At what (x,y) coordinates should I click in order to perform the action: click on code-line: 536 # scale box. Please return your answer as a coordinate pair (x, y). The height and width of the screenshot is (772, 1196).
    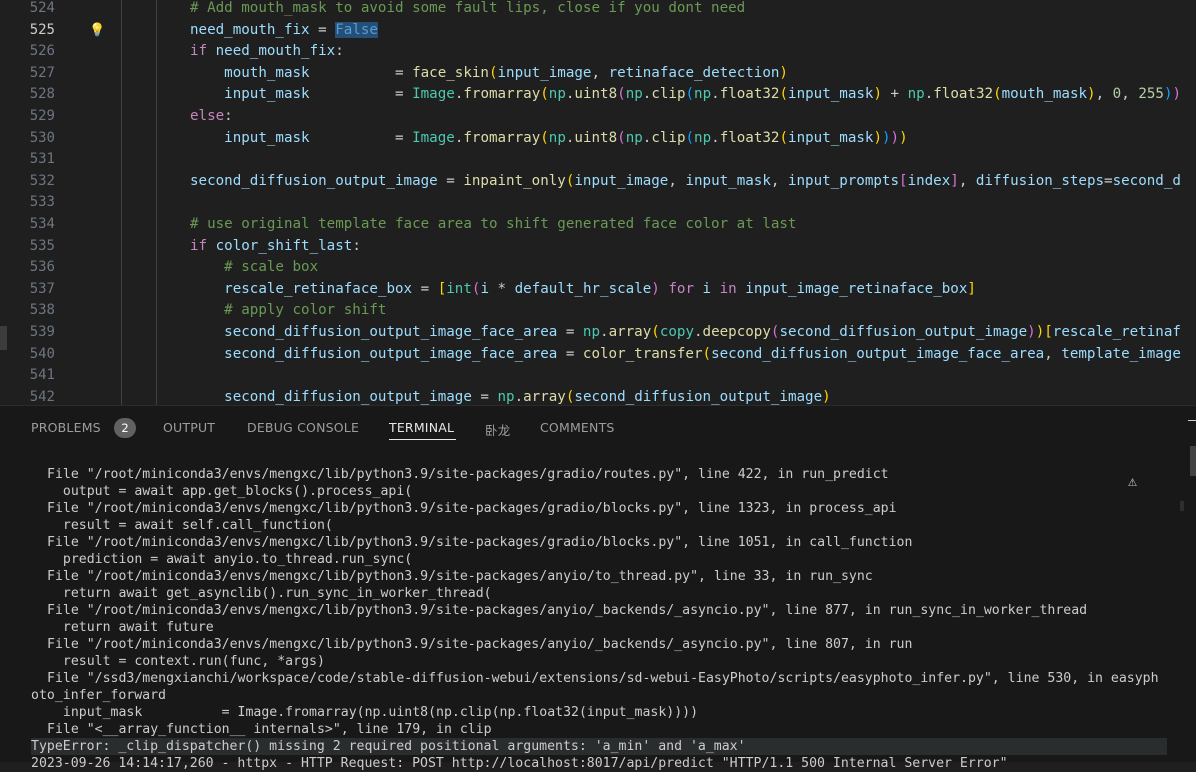
    Looking at the image, I should click on (598, 268).